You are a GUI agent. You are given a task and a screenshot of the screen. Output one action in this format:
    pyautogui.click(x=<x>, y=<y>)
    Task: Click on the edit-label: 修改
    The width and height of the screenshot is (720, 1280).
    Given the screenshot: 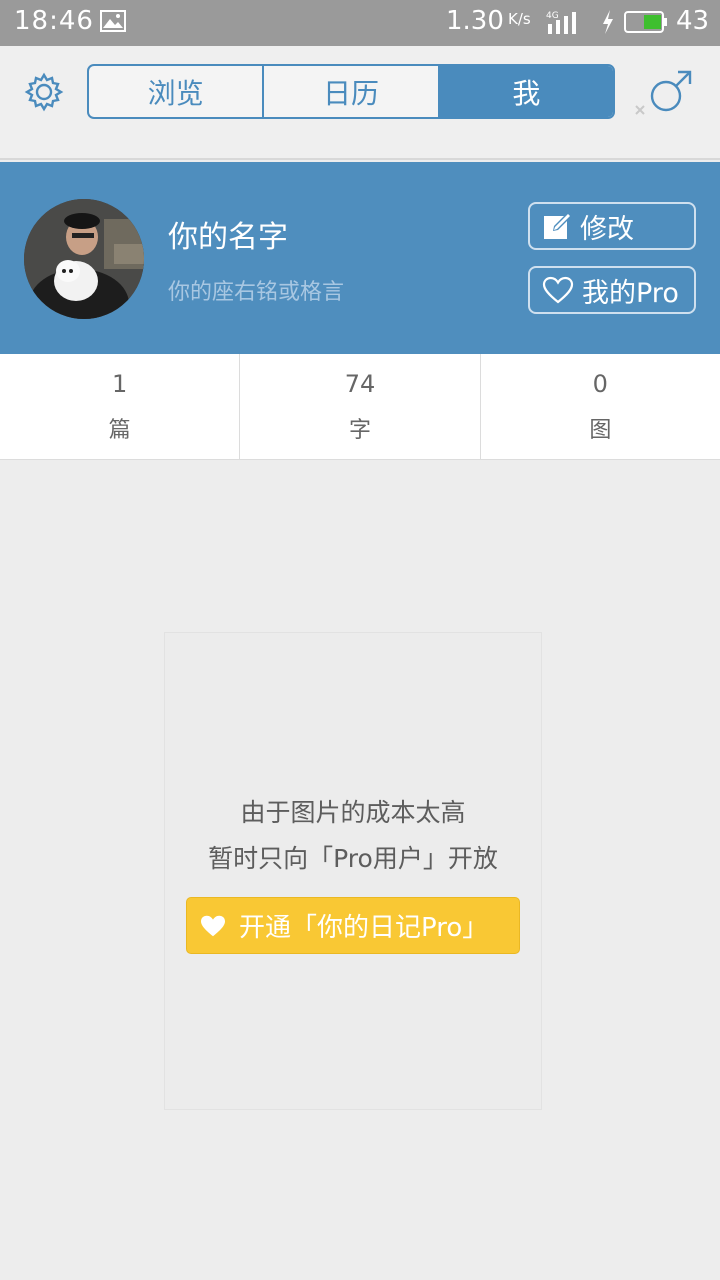 What is the action you would take?
    pyautogui.click(x=607, y=229)
    